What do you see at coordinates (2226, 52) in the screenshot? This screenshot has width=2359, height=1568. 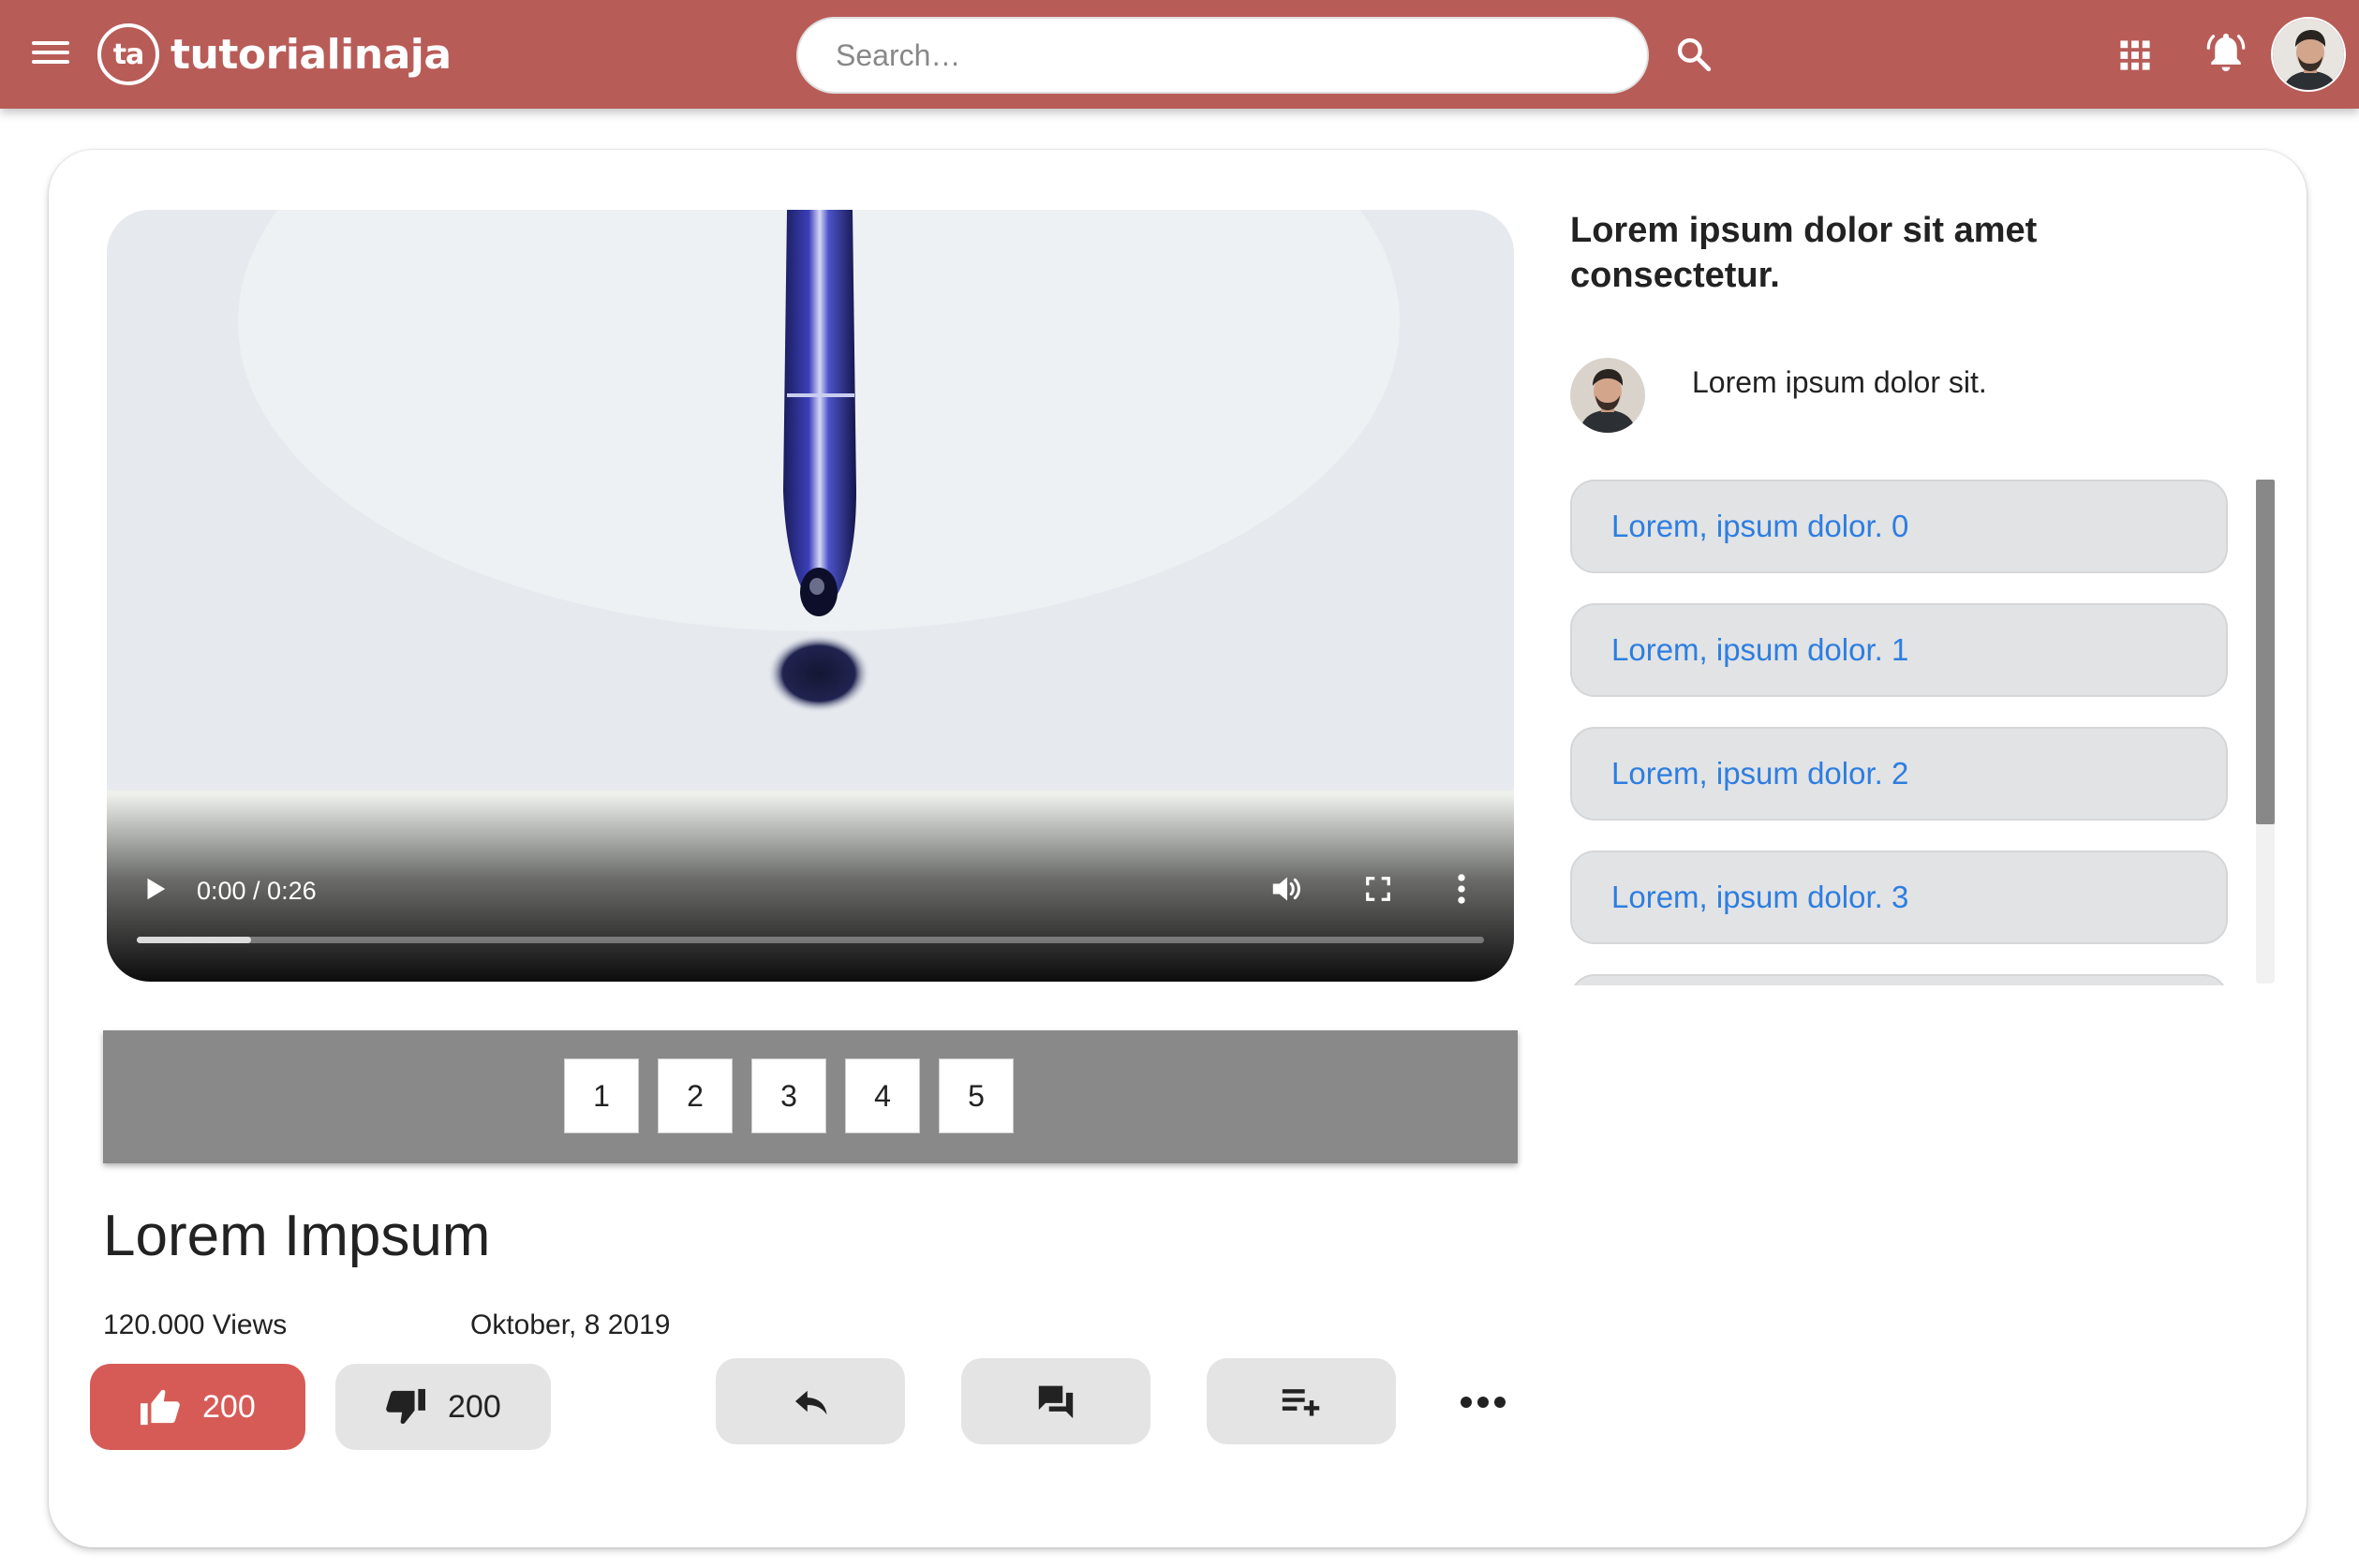 I see `bell-icon` at bounding box center [2226, 52].